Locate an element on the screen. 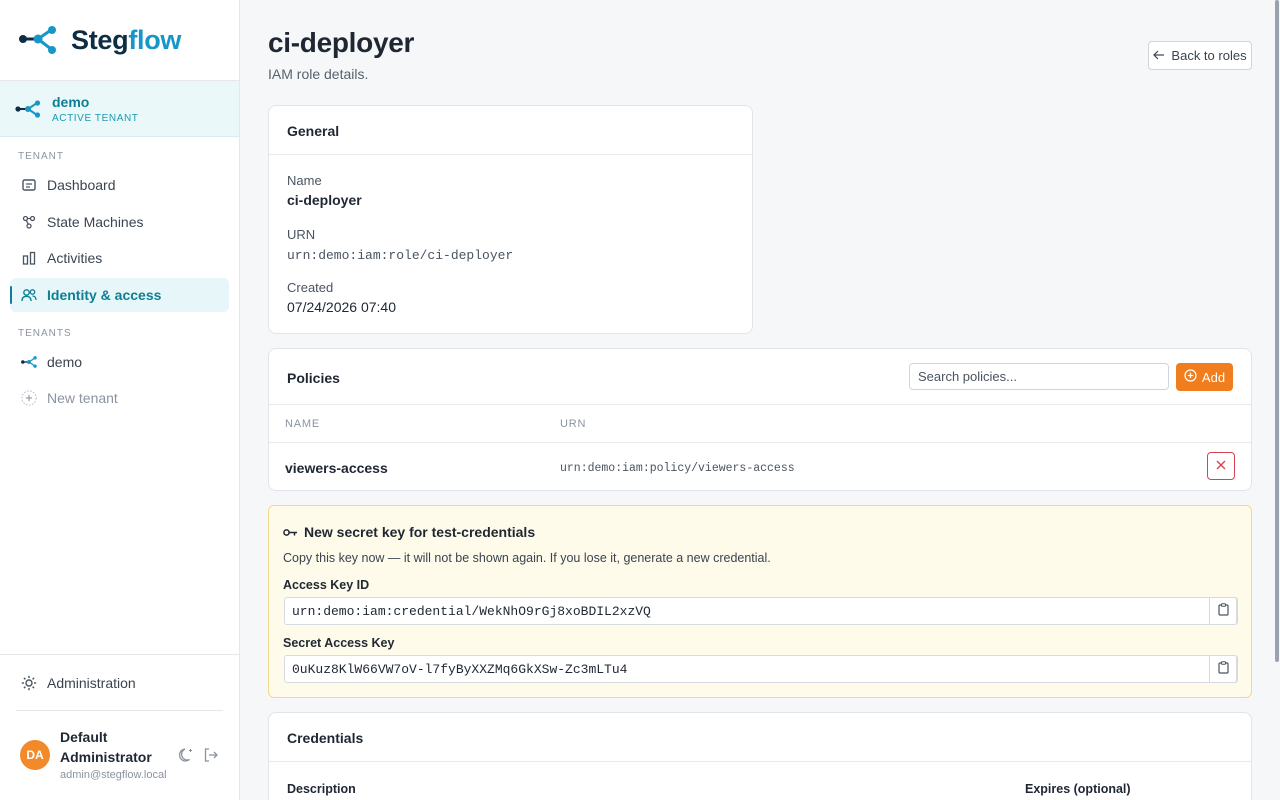 This screenshot has height=800, width=1280. access-key-label: Access Key ID is located at coordinates (326, 585).